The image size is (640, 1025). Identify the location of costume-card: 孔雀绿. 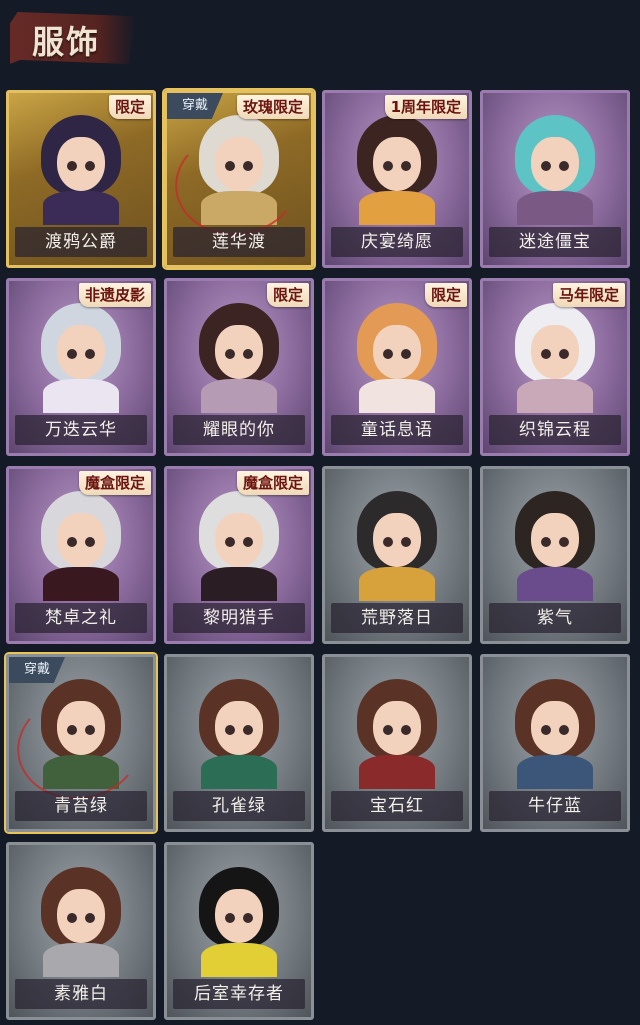
(239, 743).